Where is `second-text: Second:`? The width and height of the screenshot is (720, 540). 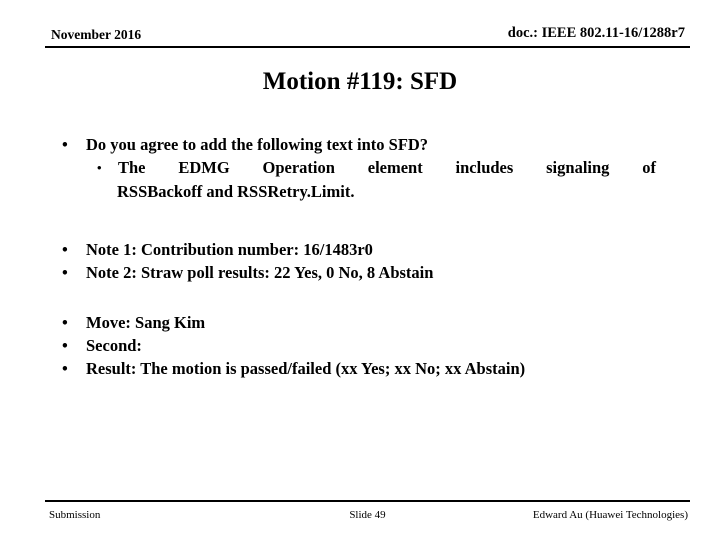
second-text: Second: is located at coordinates (114, 345).